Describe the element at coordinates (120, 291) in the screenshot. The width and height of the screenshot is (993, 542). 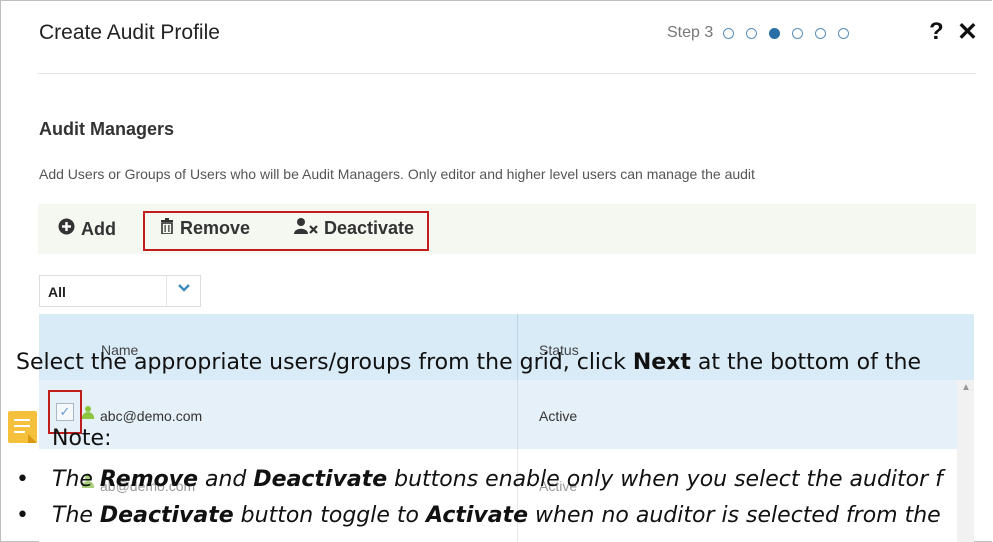
I see `filter-select: All` at that location.